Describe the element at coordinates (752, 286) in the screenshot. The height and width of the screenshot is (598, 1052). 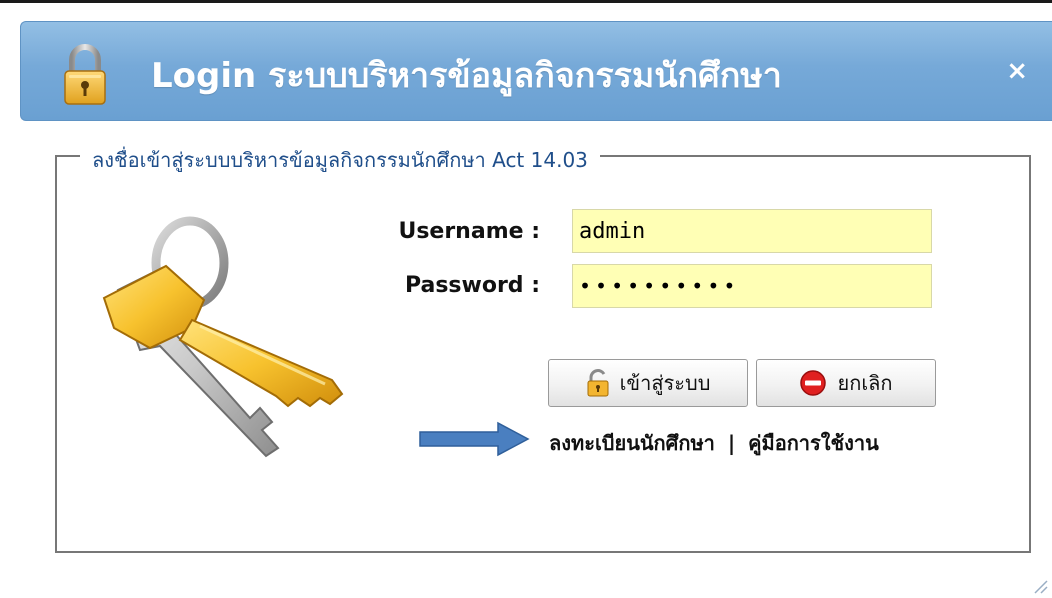
I see `password-input` at that location.